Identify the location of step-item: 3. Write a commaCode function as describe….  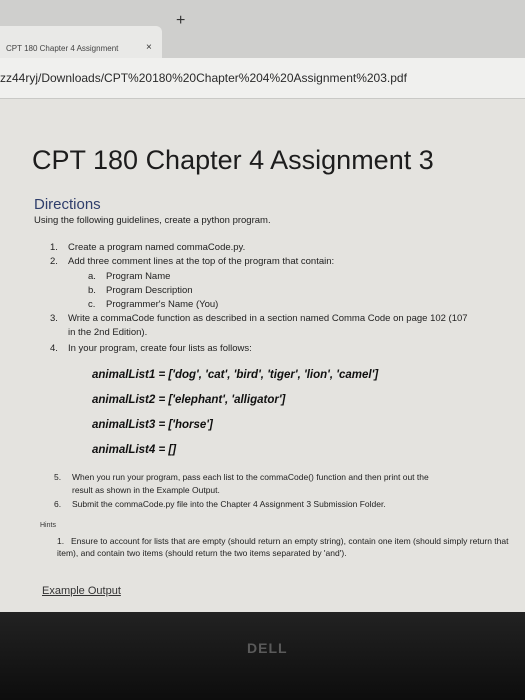
(259, 318).